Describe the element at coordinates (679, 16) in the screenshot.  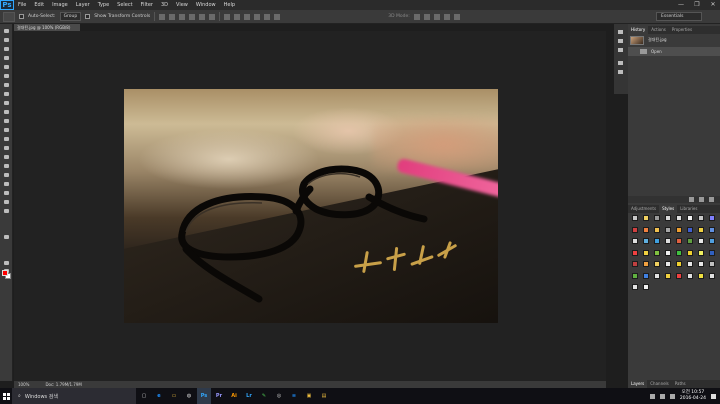
I see `workspace-dropdown: Essentials` at that location.